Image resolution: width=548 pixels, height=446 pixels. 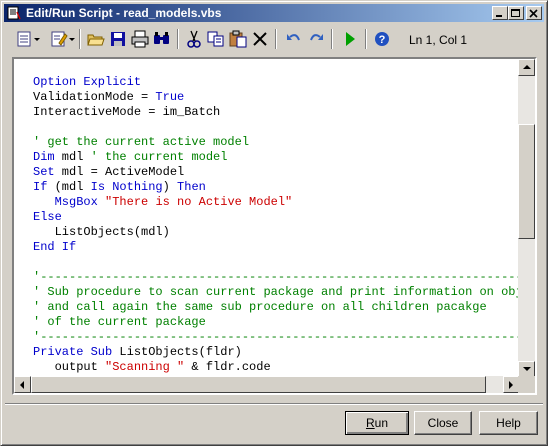 I want to click on code-token: End If, so click(x=55, y=247).